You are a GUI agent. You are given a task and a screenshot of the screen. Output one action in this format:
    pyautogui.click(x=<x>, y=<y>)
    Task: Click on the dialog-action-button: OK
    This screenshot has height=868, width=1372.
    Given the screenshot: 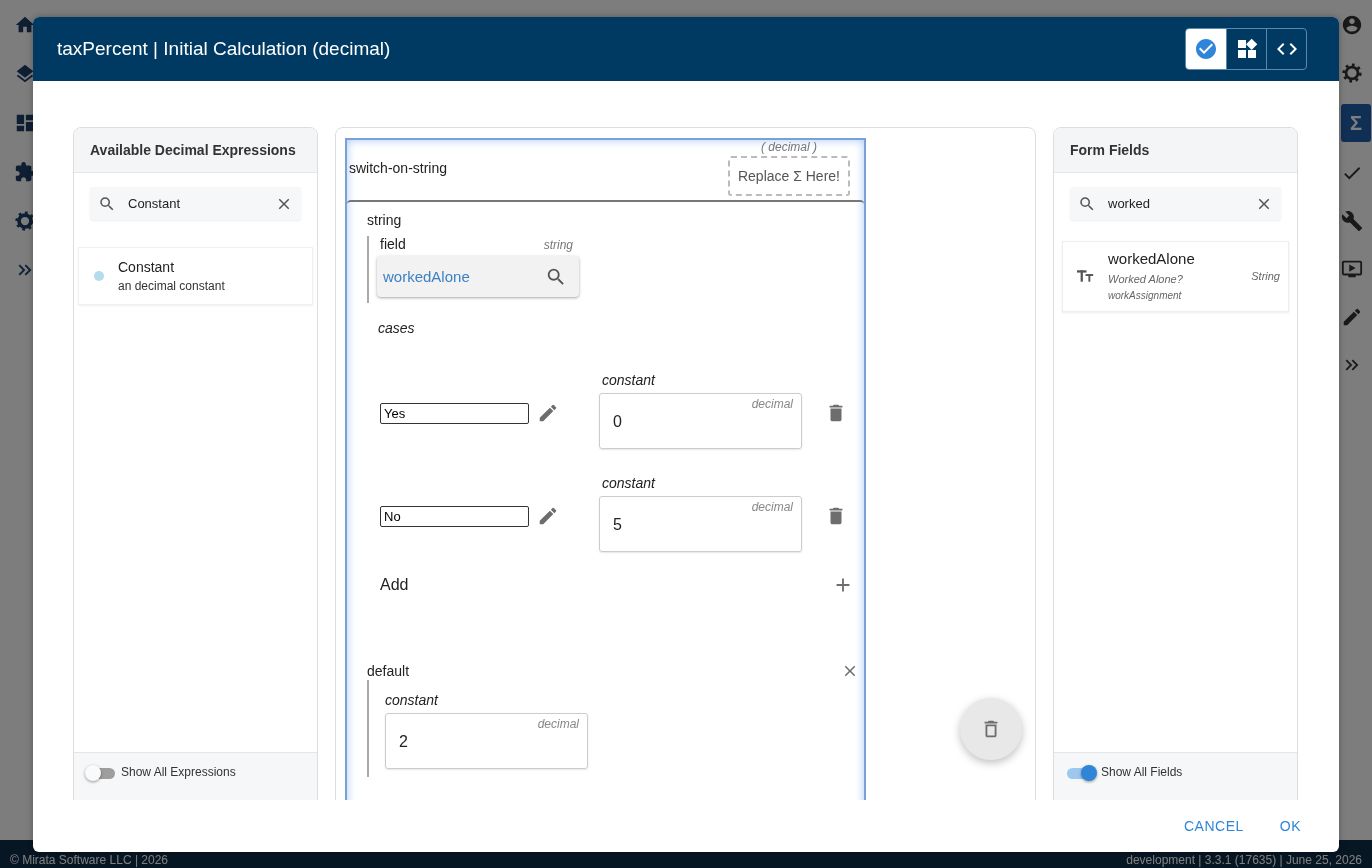 What is the action you would take?
    pyautogui.click(x=1290, y=826)
    